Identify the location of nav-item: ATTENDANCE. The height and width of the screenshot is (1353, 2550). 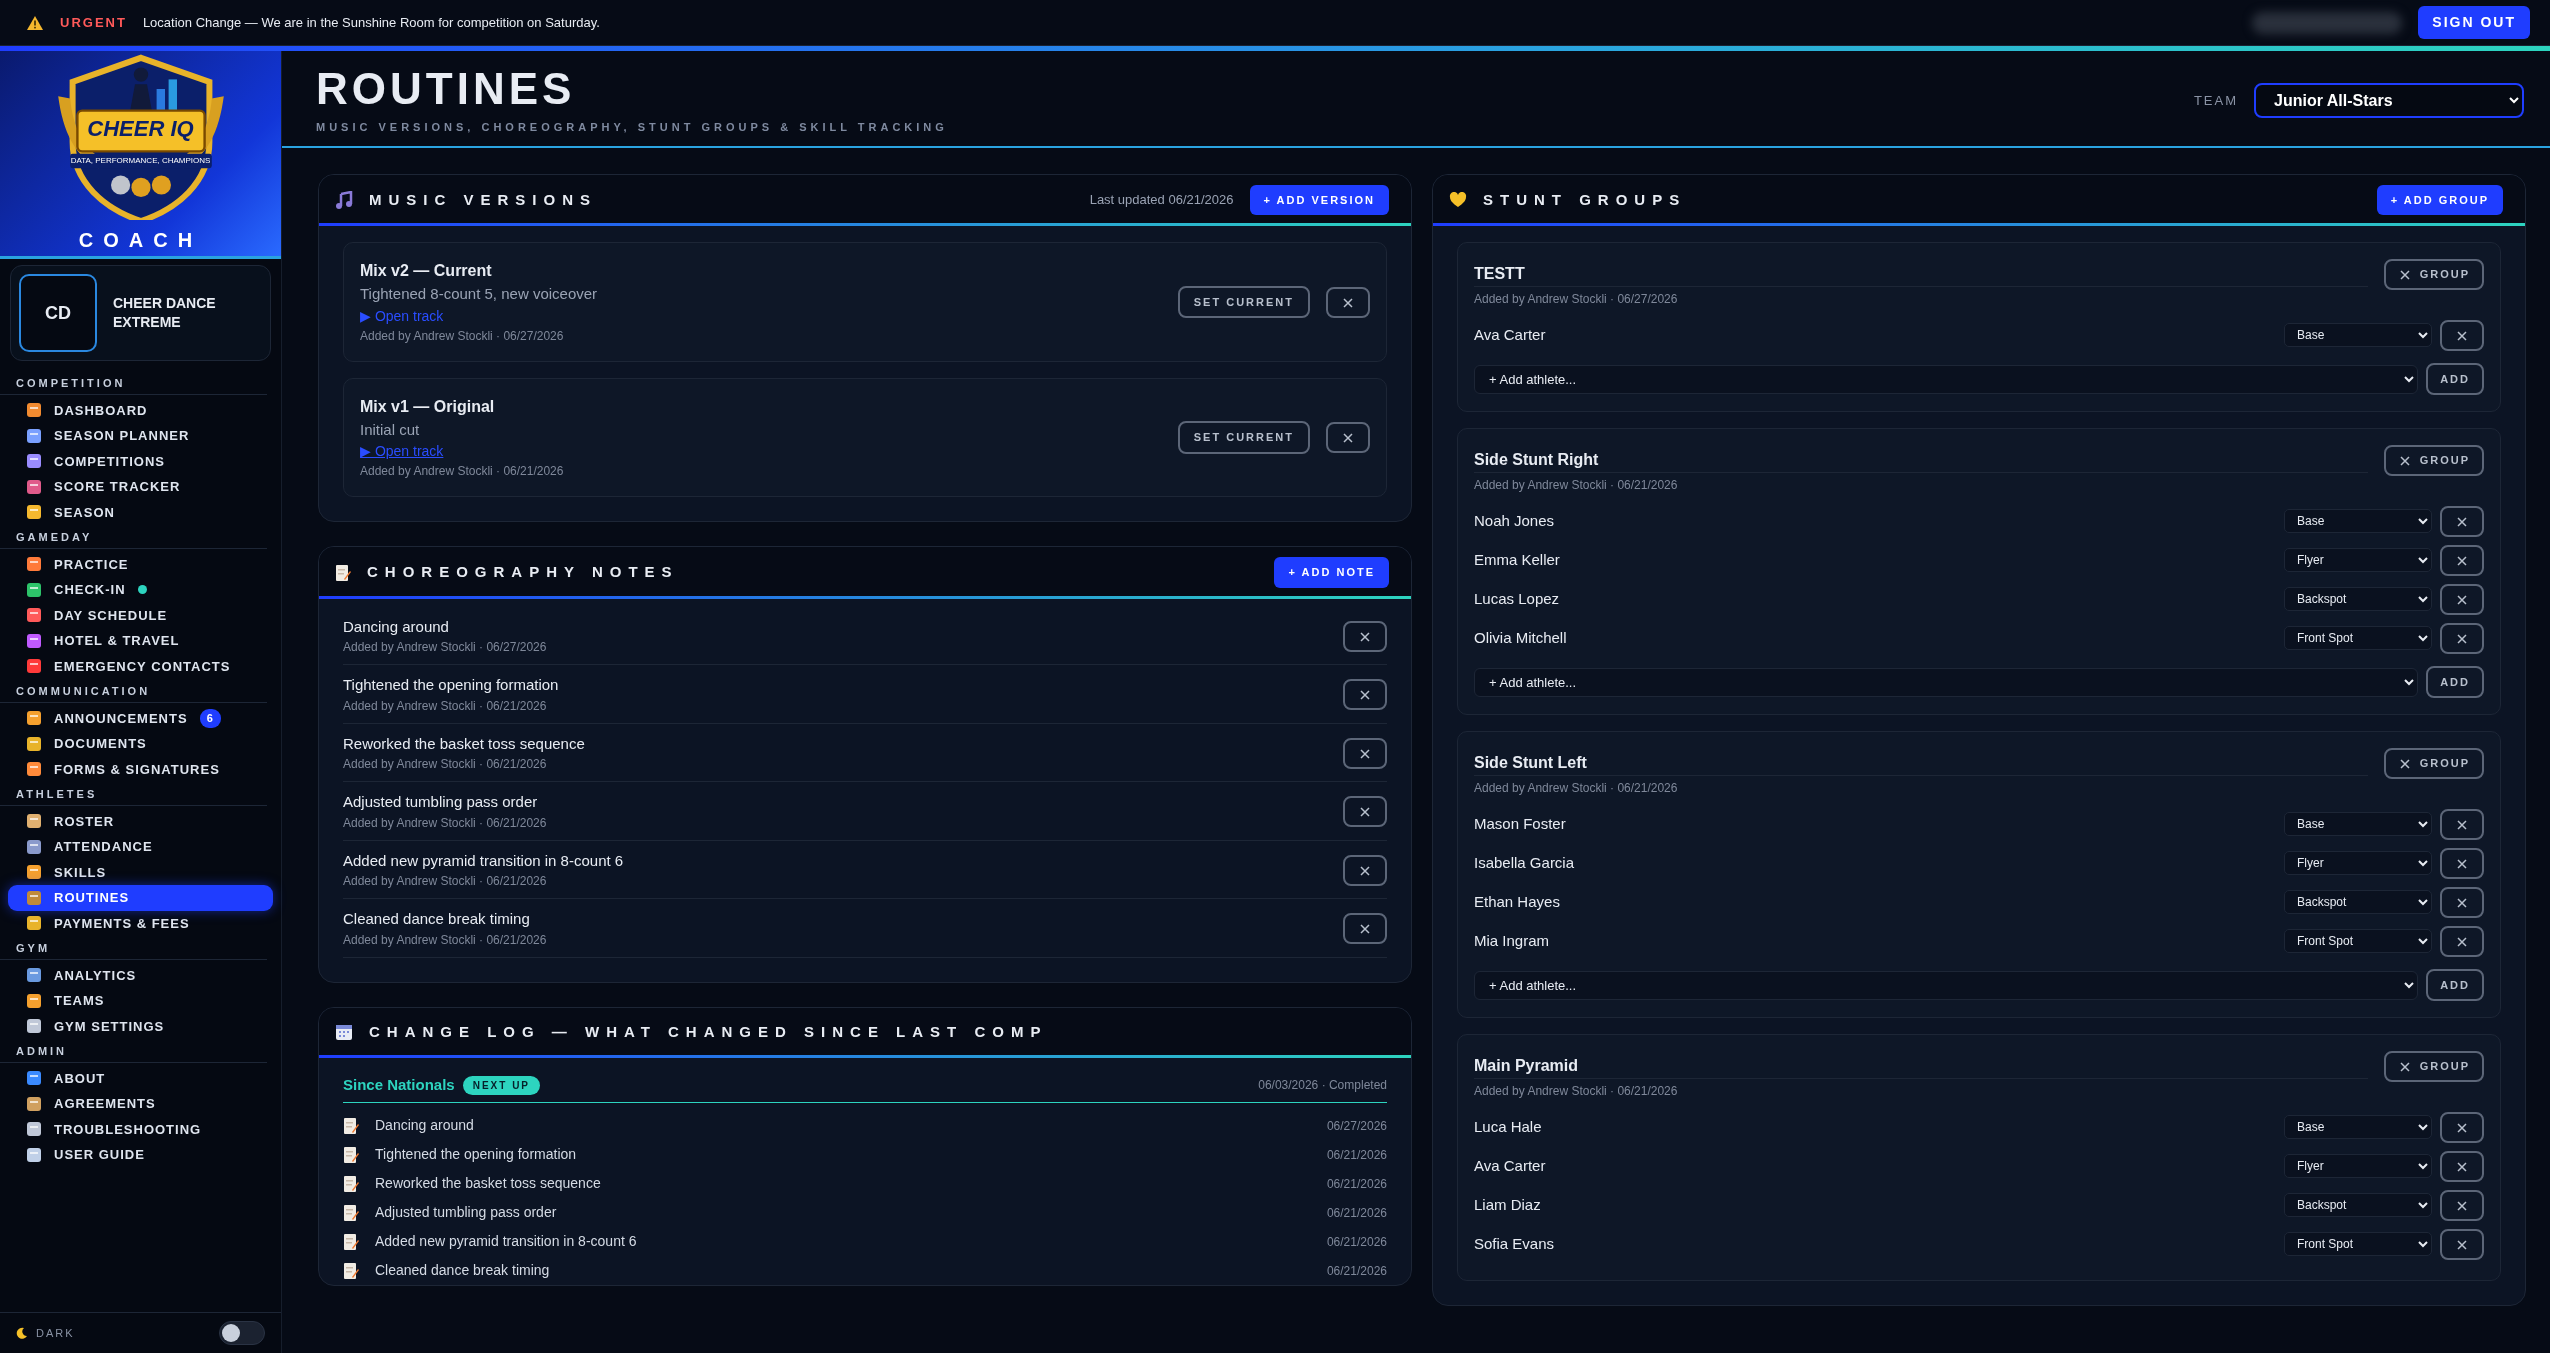
(140, 847).